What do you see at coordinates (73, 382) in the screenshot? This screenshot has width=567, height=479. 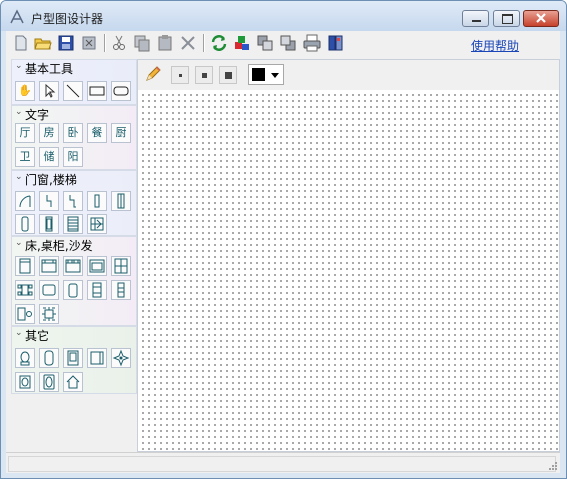 I see `house-icon` at bounding box center [73, 382].